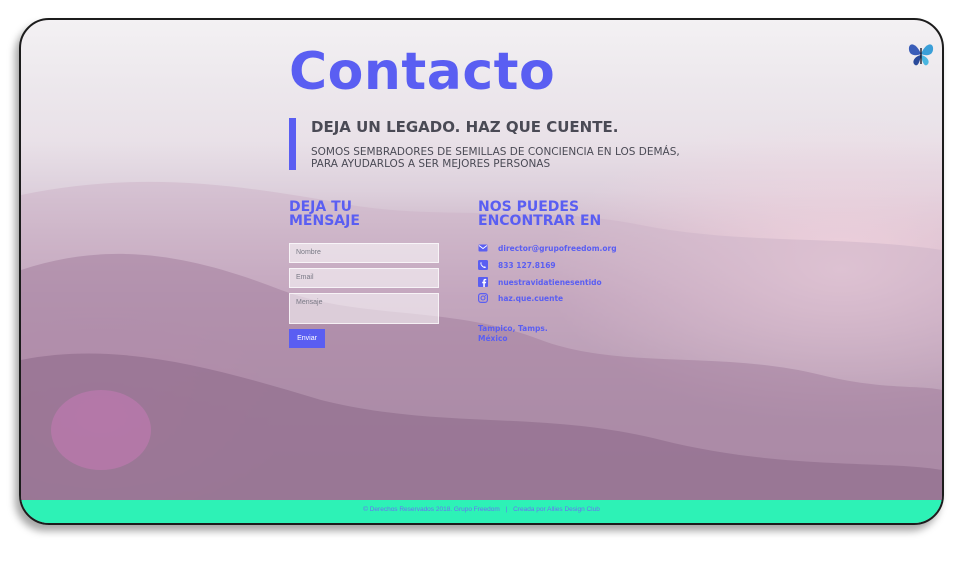  Describe the element at coordinates (540, 214) in the screenshot. I see `contact-title: NOS PUEDES ENCONTRAR EN` at that location.